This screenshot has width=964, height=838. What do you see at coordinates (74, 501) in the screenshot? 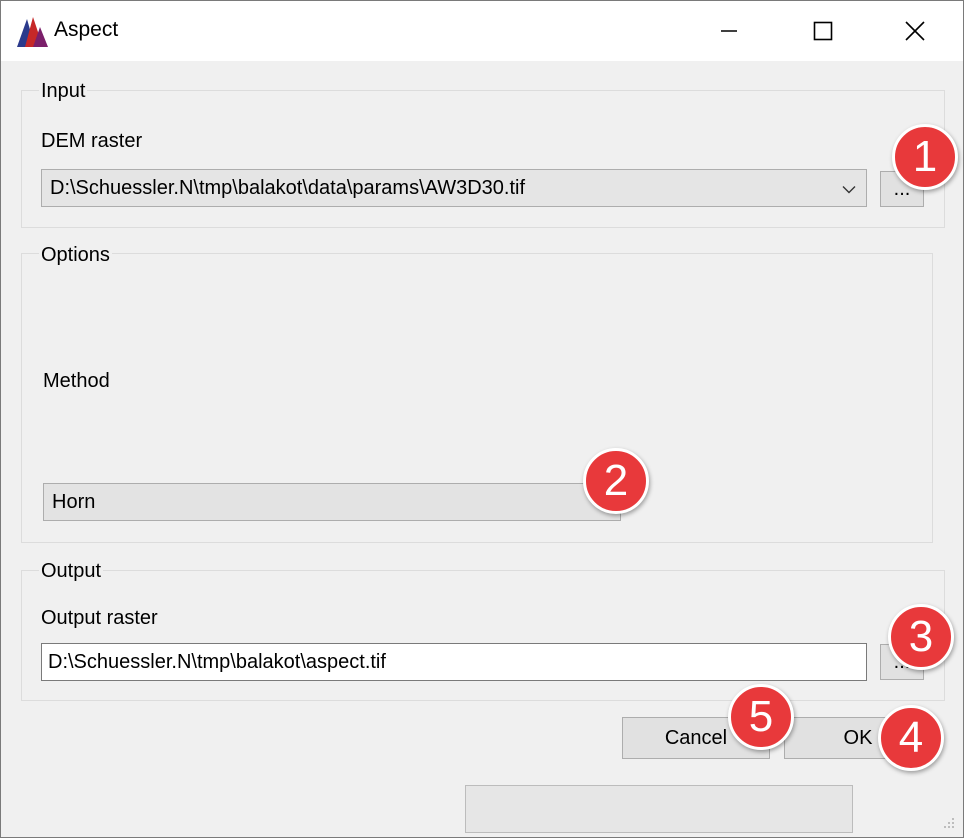
I see `method-value: Horn` at bounding box center [74, 501].